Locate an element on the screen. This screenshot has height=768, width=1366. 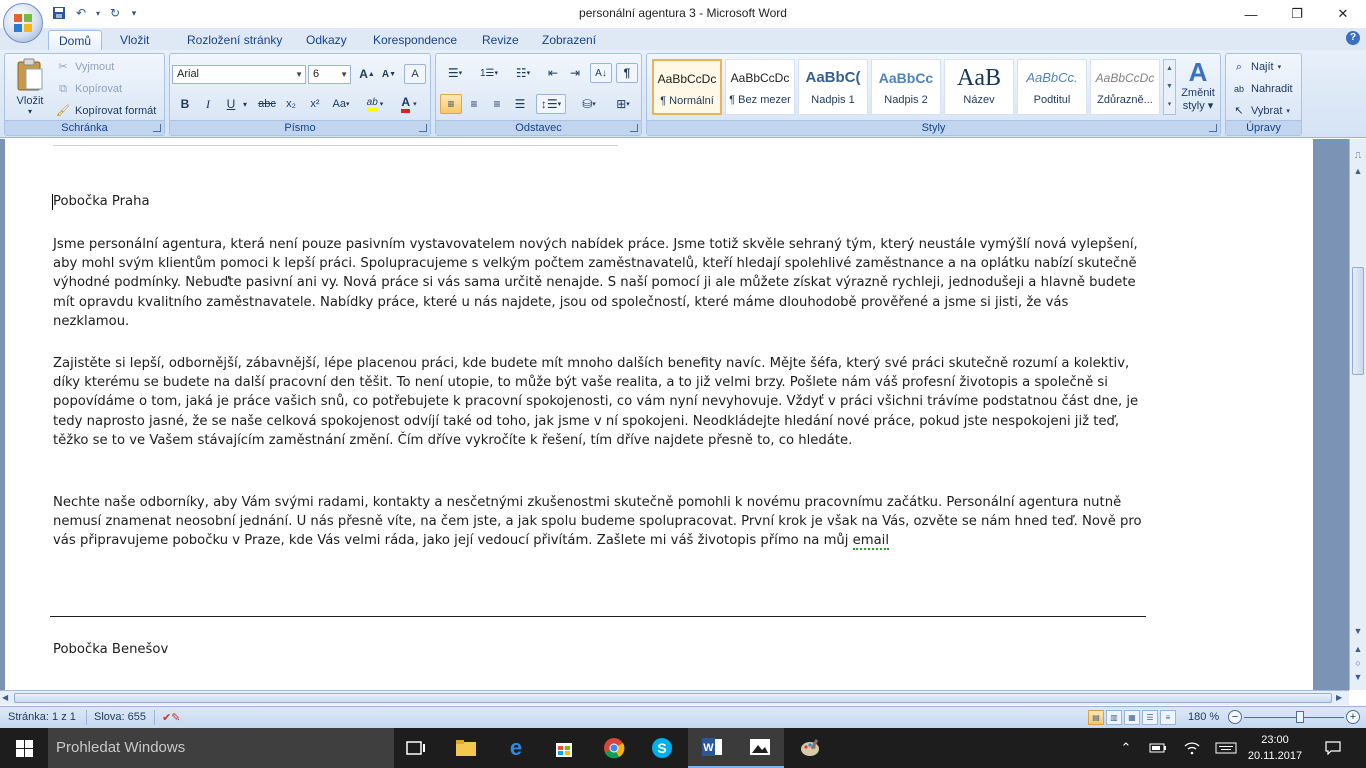
vertical-scroll-thumb is located at coordinates (1358, 321).